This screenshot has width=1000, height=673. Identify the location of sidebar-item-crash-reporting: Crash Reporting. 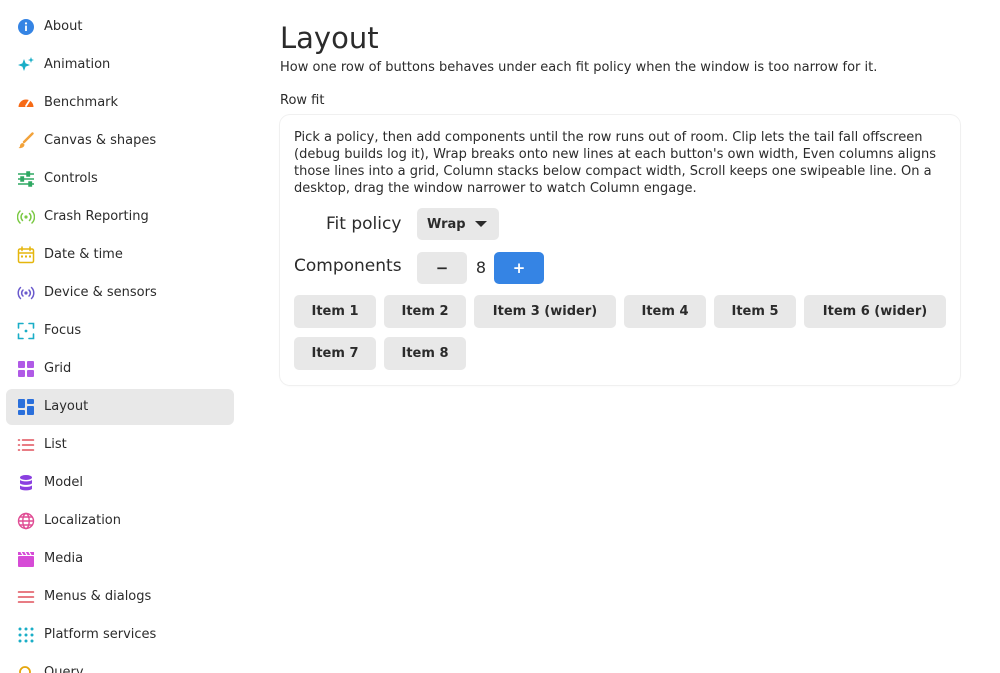
(120, 217).